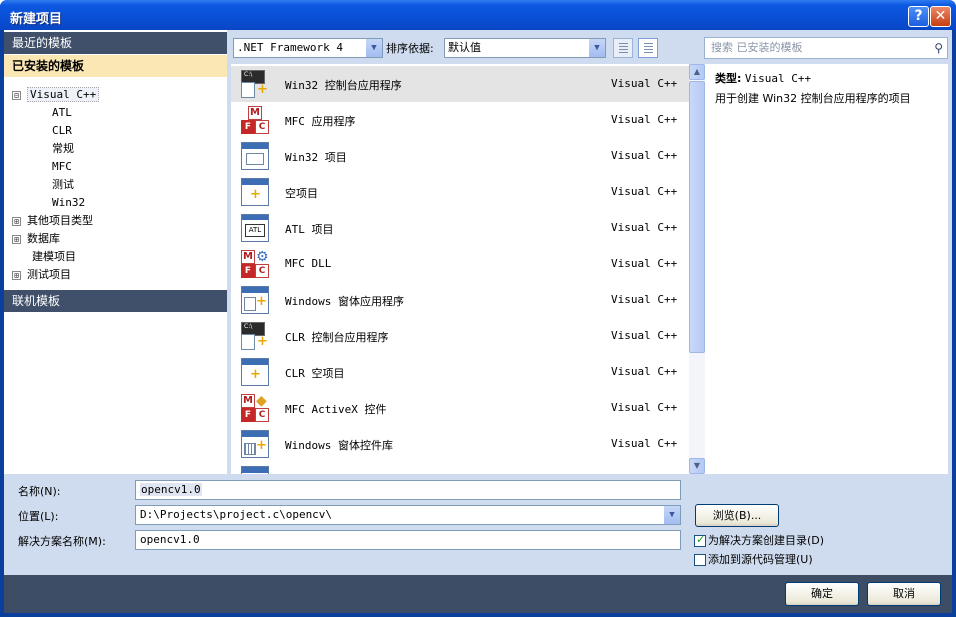 The image size is (956, 617). What do you see at coordinates (55, 221) in the screenshot?
I see `tree-item-other-project-types: ⊞ 其他项目类型` at bounding box center [55, 221].